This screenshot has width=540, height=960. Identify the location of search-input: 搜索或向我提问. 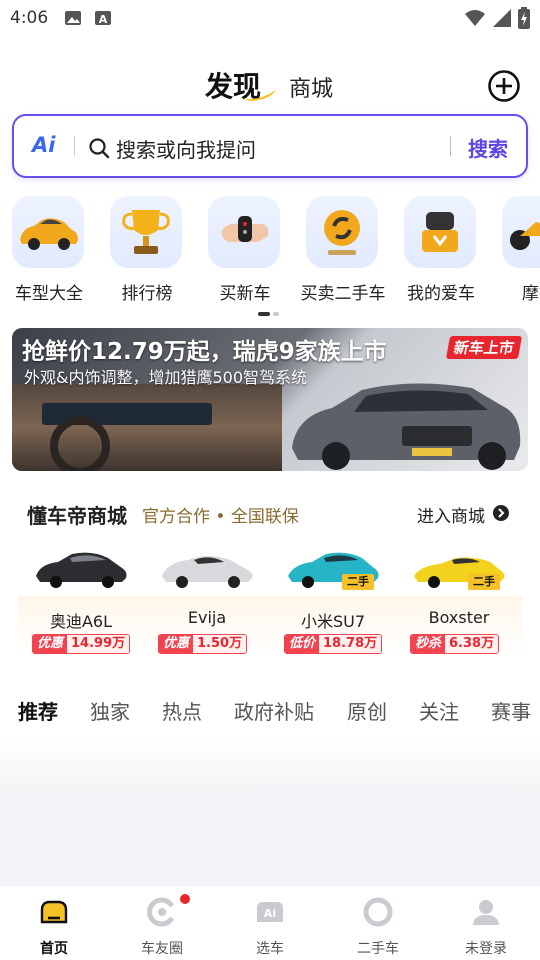
(186, 148).